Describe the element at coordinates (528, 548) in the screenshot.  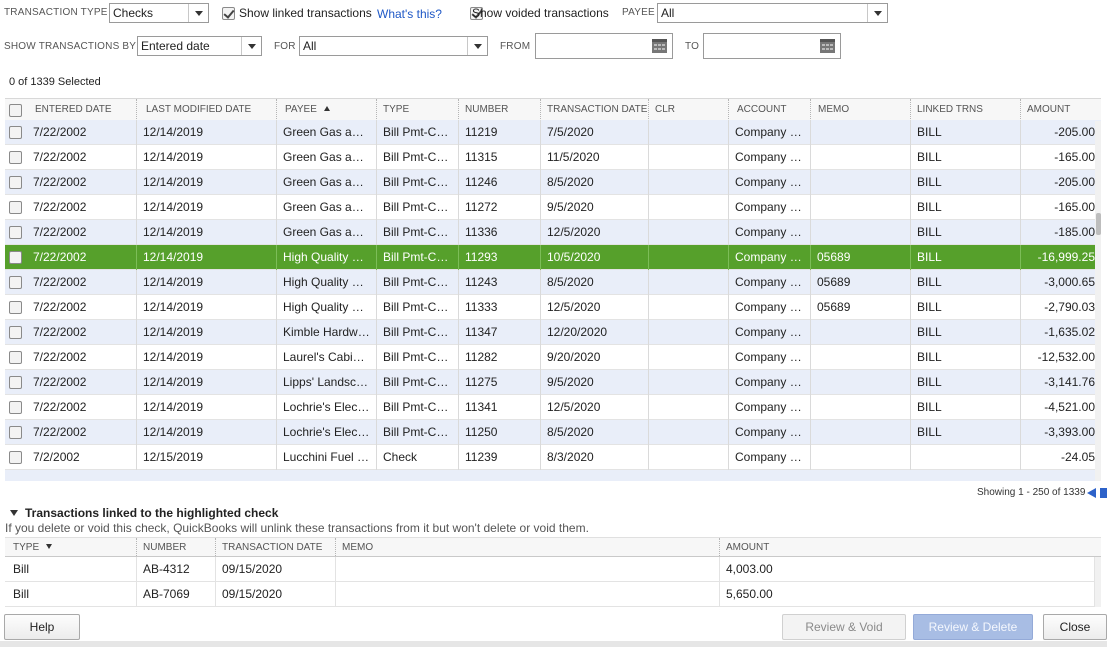
I see `linked-column-header-memo: MEMO` at that location.